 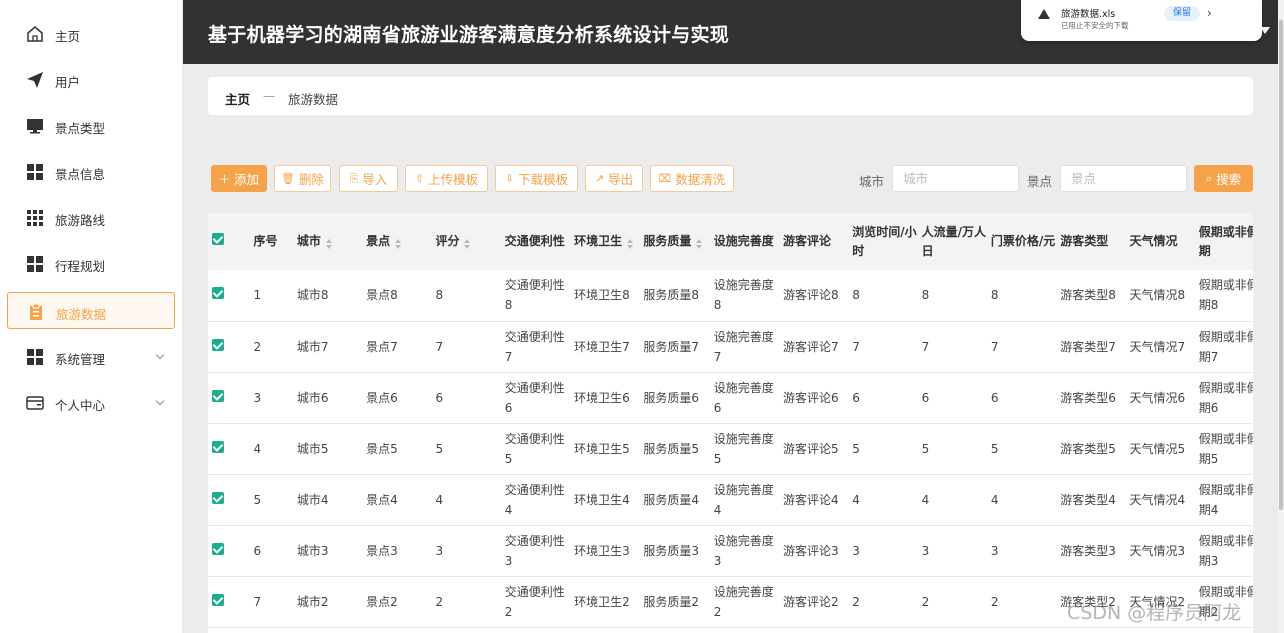 I want to click on chevron-down-icon, so click(x=160, y=401).